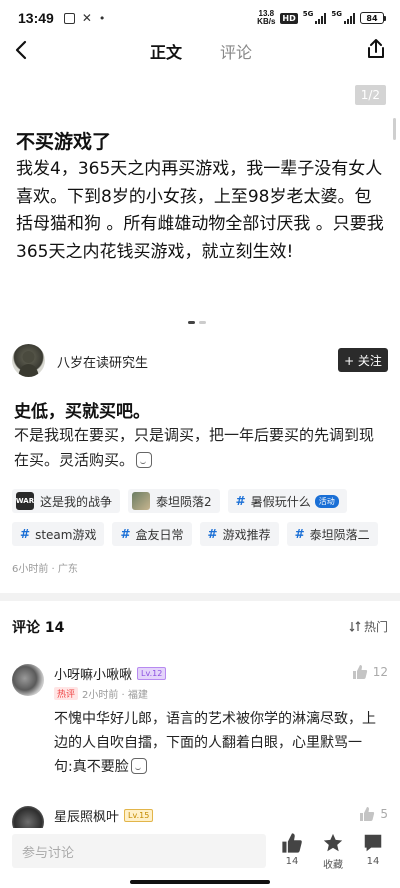  I want to click on comment-meta: 热评 2小时前 · 福建, so click(101, 693).